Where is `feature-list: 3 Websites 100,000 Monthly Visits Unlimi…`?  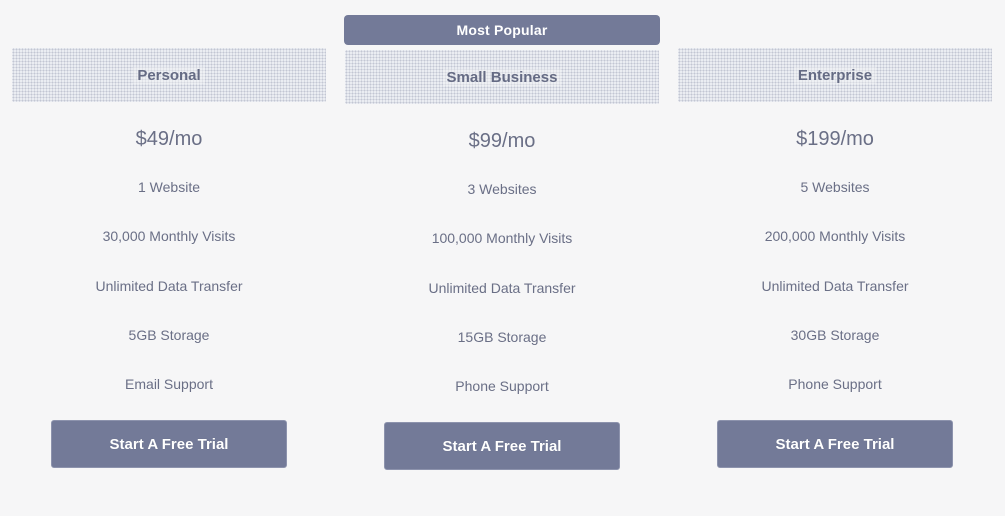 feature-list: 3 Websites 100,000 Monthly Visits Unlimi… is located at coordinates (502, 297).